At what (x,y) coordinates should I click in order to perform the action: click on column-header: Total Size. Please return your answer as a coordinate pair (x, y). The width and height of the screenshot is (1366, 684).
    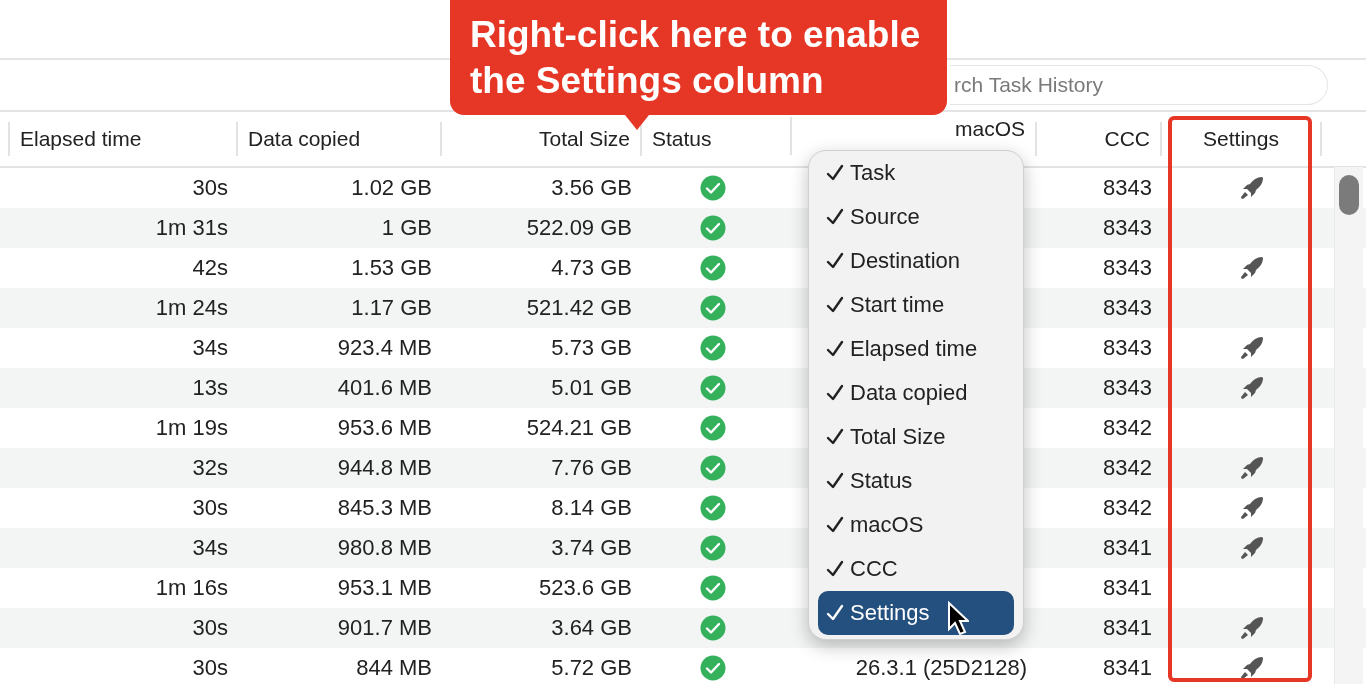
    Looking at the image, I should click on (584, 139).